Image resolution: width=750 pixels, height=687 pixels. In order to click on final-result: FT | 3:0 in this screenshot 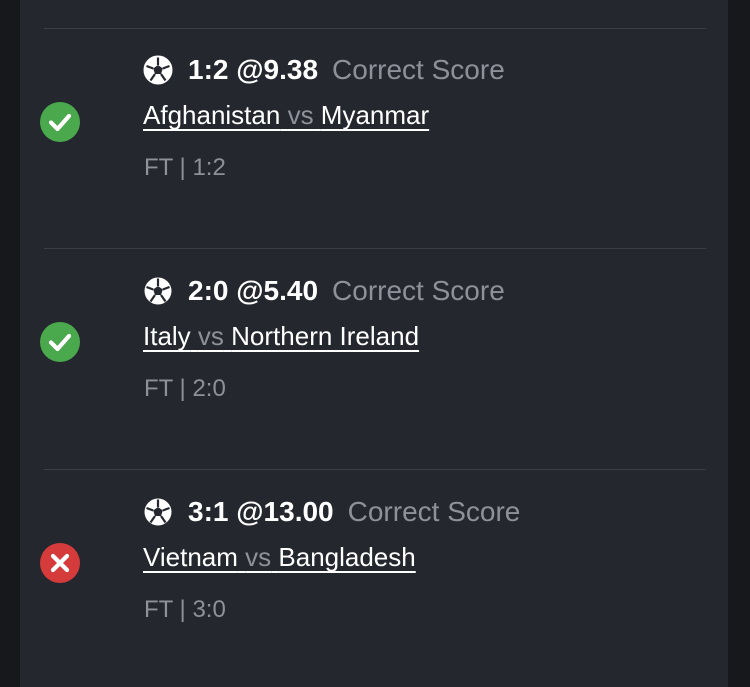, I will do `click(185, 609)`.